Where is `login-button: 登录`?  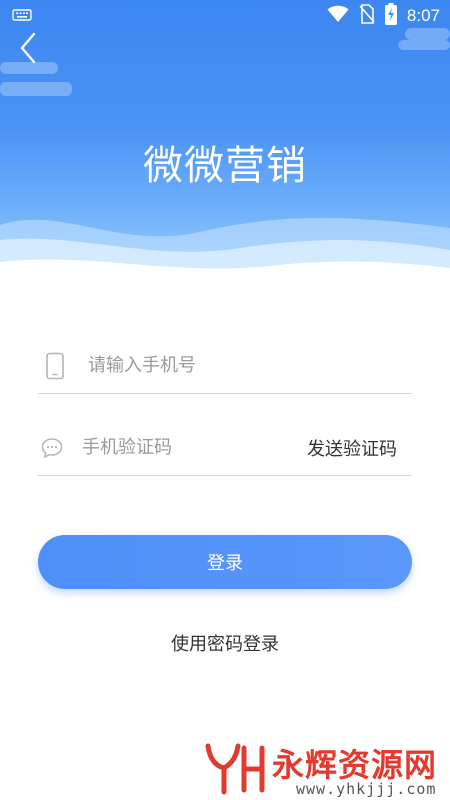
login-button: 登录 is located at coordinates (225, 562).